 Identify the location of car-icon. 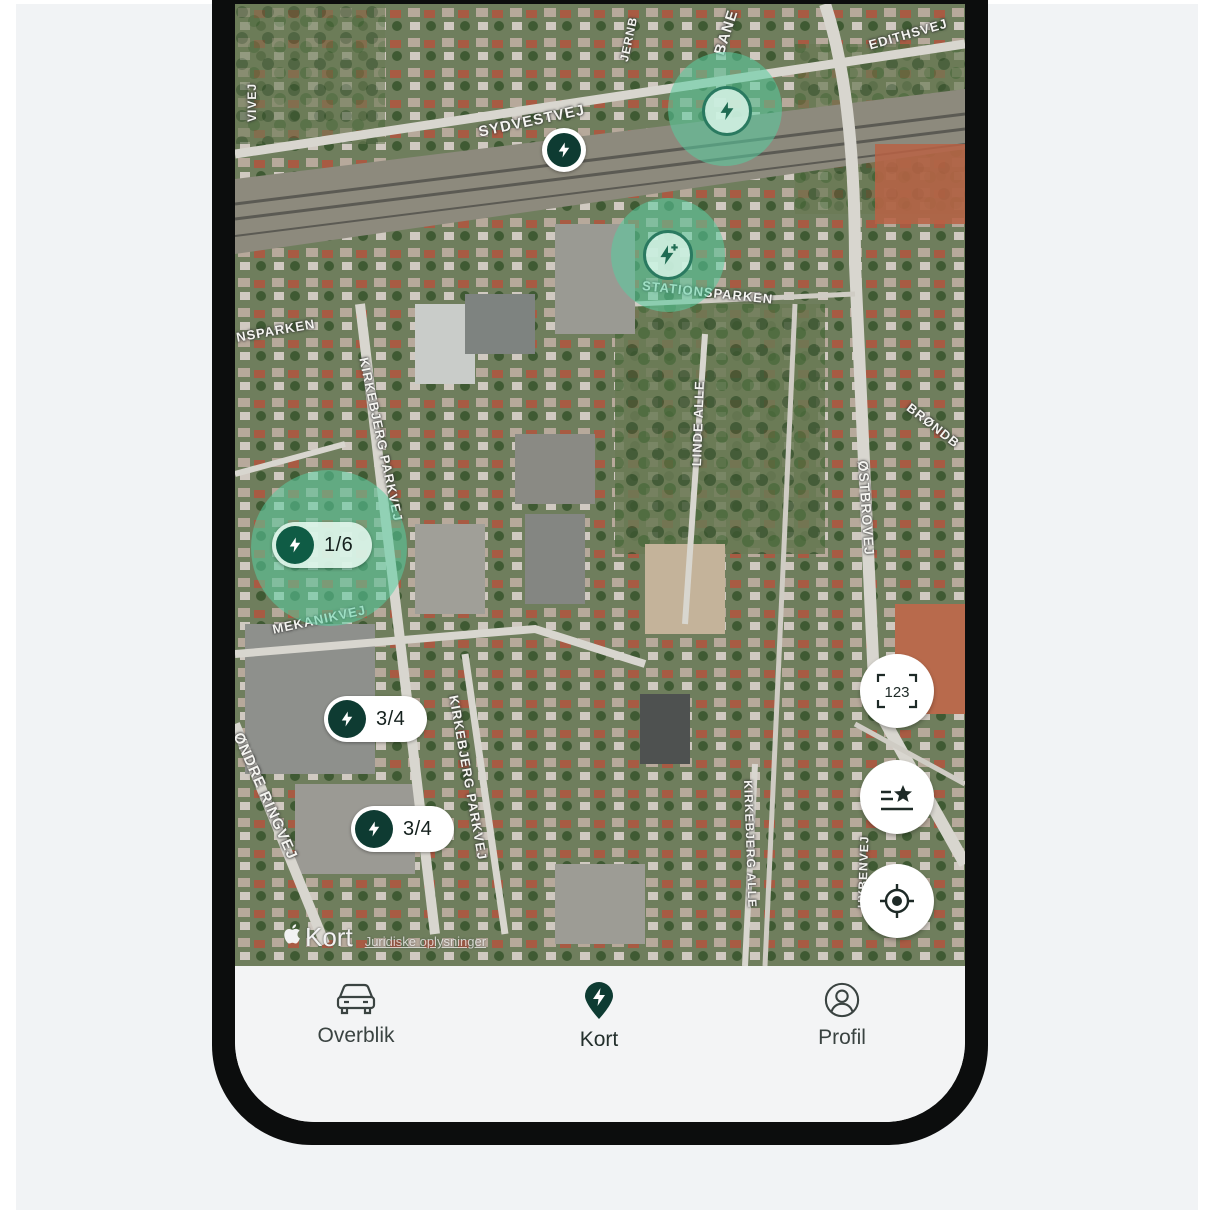
(356, 999).